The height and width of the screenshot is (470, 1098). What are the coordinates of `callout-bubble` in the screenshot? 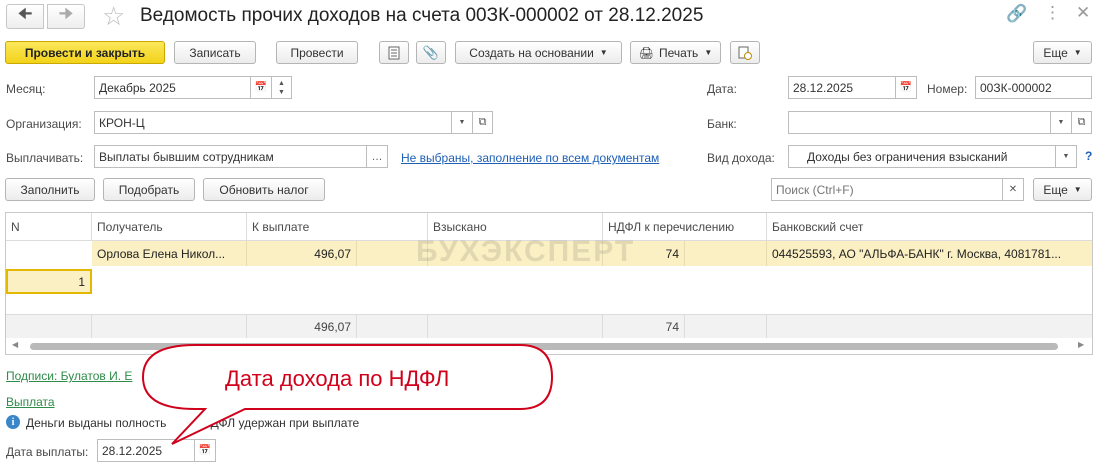 It's located at (347, 394).